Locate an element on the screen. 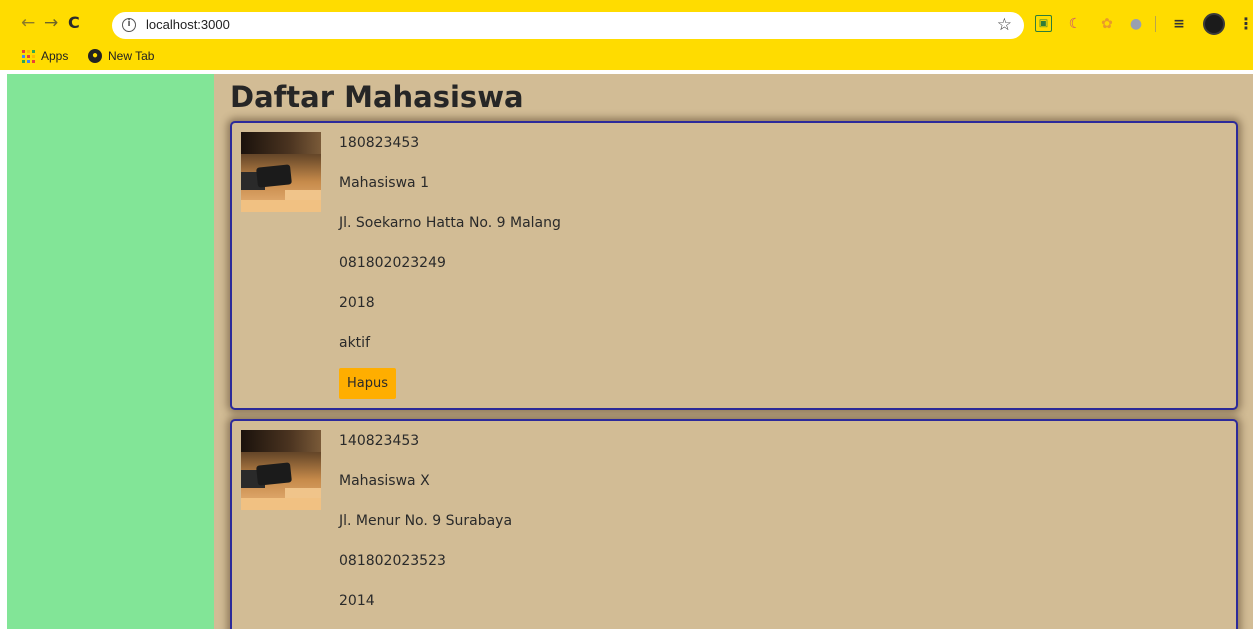  student-year: 2014 is located at coordinates (357, 601).